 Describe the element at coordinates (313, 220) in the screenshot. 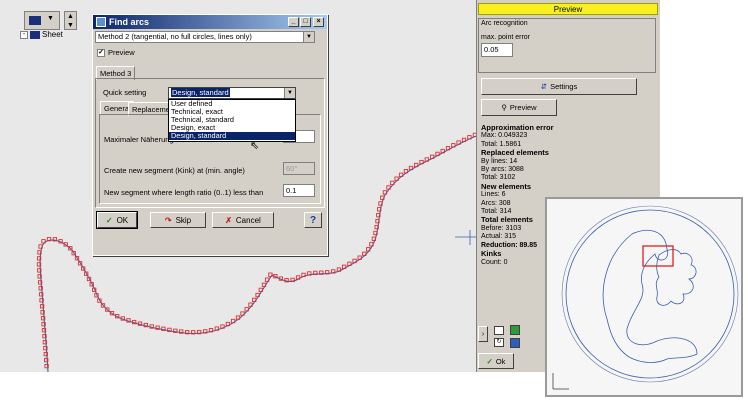

I see `help-button: ?` at that location.